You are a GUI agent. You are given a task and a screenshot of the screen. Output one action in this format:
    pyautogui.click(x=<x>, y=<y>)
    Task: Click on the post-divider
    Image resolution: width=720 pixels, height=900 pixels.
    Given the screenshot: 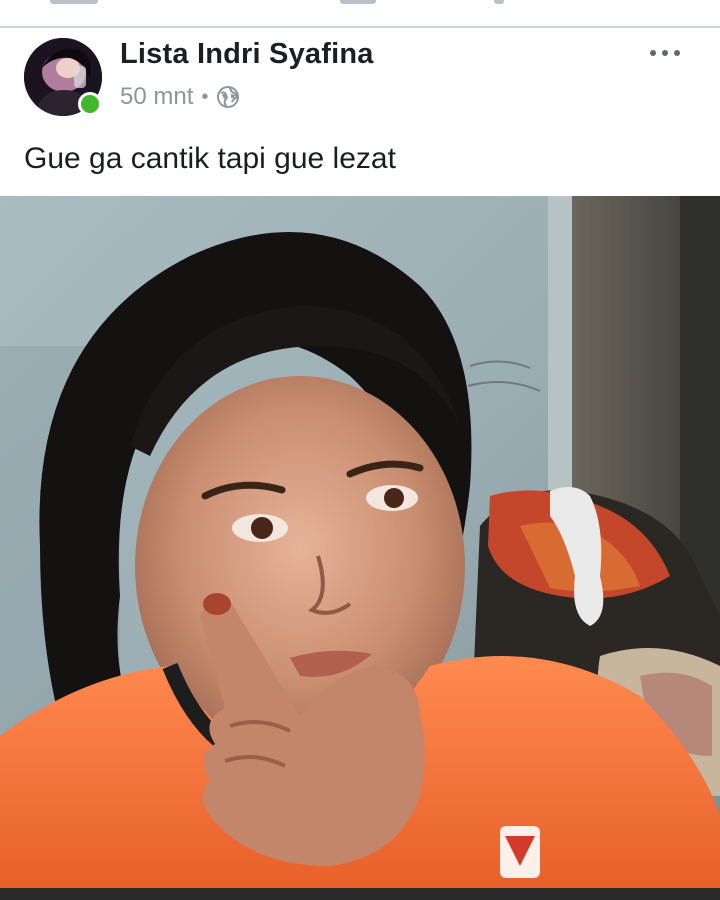 What is the action you would take?
    pyautogui.click(x=360, y=27)
    